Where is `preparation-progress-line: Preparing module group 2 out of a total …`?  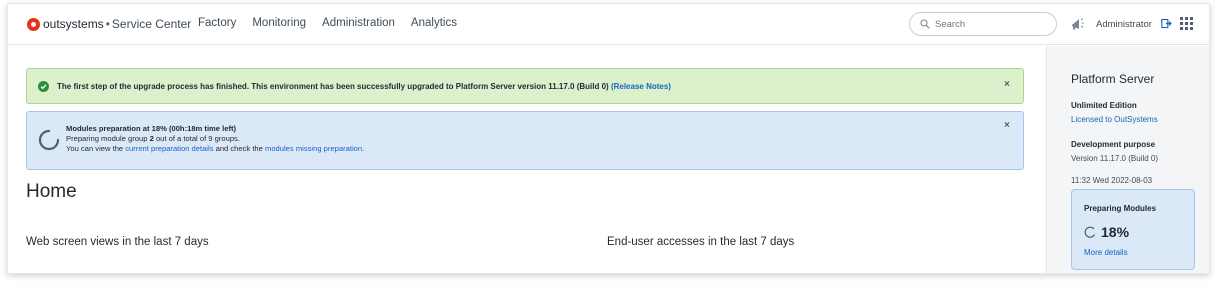 preparation-progress-line: Preparing module group 2 out of a total … is located at coordinates (215, 139).